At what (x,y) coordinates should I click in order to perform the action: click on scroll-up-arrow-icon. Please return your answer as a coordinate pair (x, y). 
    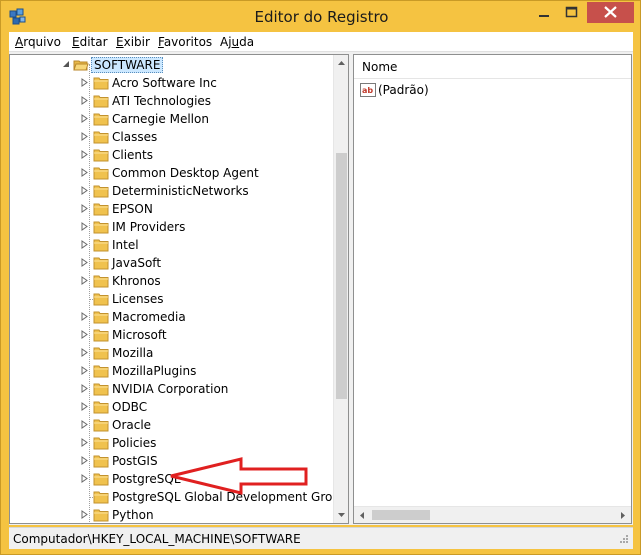
    Looking at the image, I should click on (341, 63).